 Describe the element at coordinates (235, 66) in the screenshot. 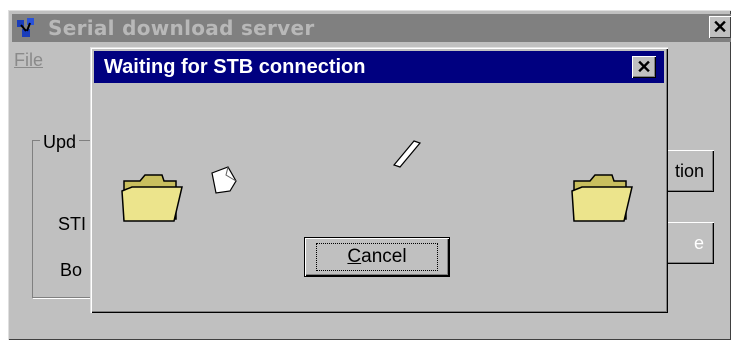

I see `dialog-title: Waiting for STB connection` at that location.